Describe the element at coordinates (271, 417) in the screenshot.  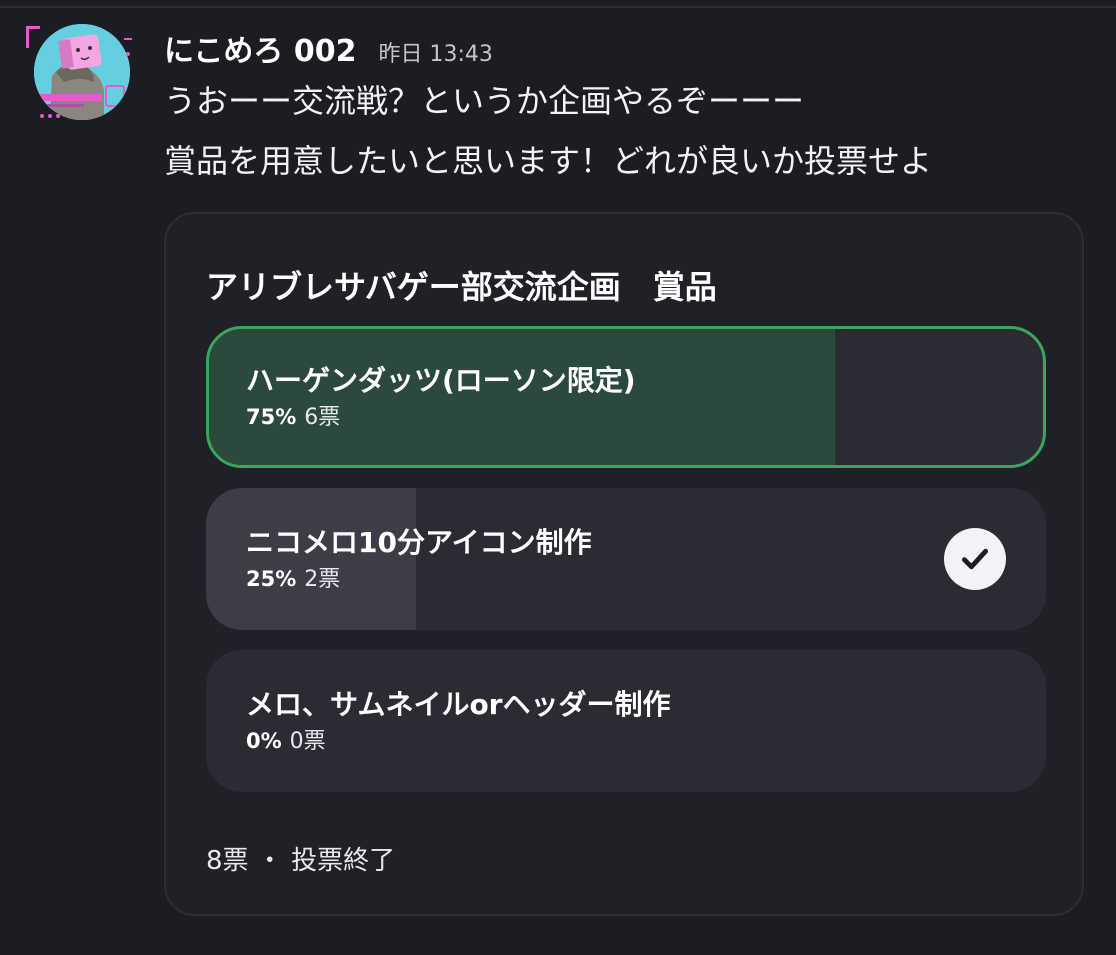
I see `poll-option-percent: 75%` at that location.